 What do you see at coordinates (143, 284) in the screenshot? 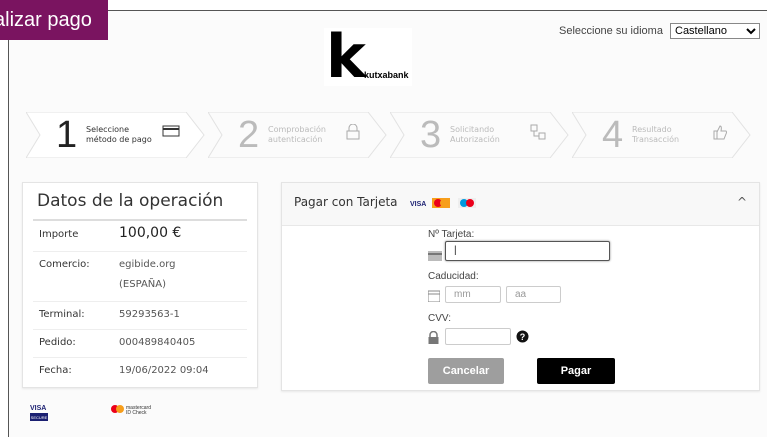
I see `detail-value-secondary: (ESPAÑA)` at bounding box center [143, 284].